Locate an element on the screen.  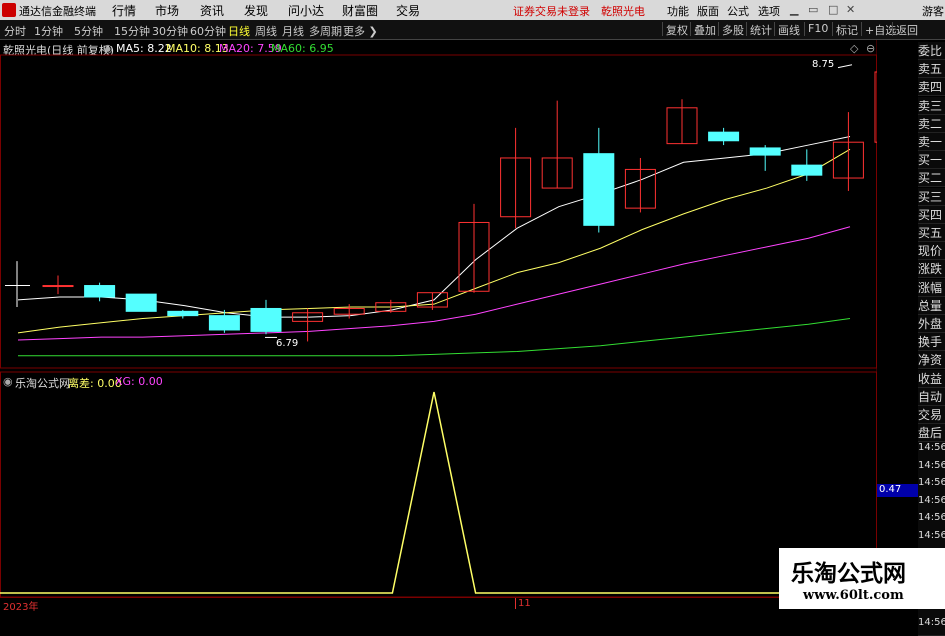
period-30min: 30分钟 is located at coordinates (170, 31).